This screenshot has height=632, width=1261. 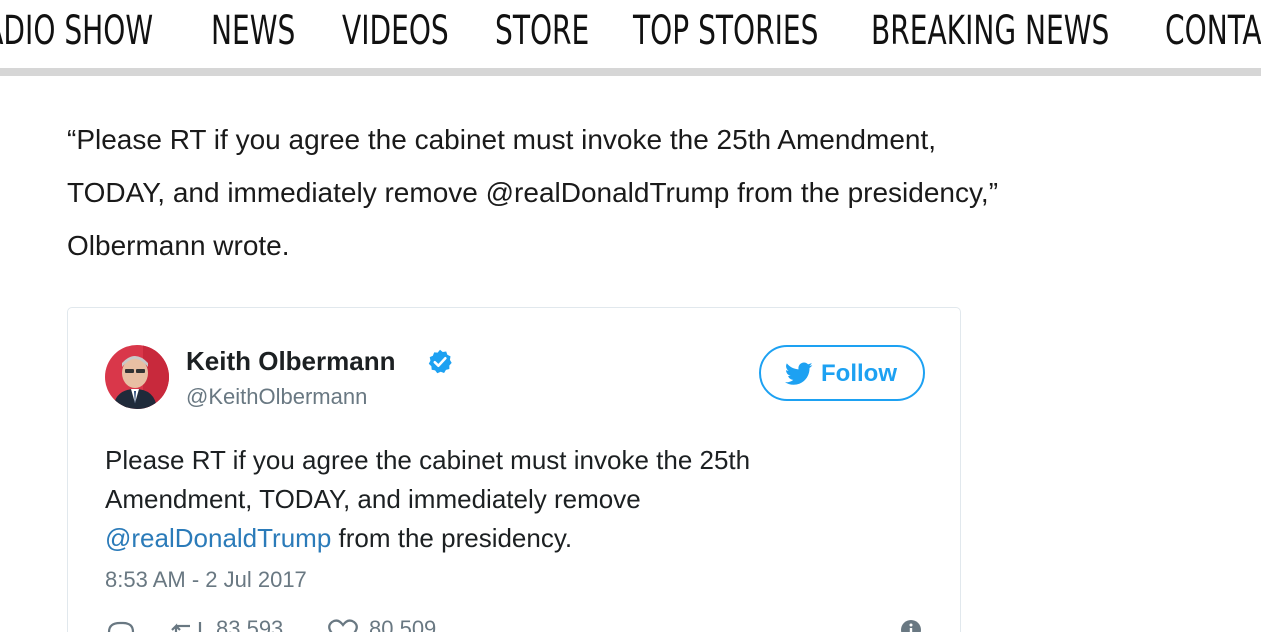 What do you see at coordinates (186, 627) in the screenshot?
I see `retweet-icon` at bounding box center [186, 627].